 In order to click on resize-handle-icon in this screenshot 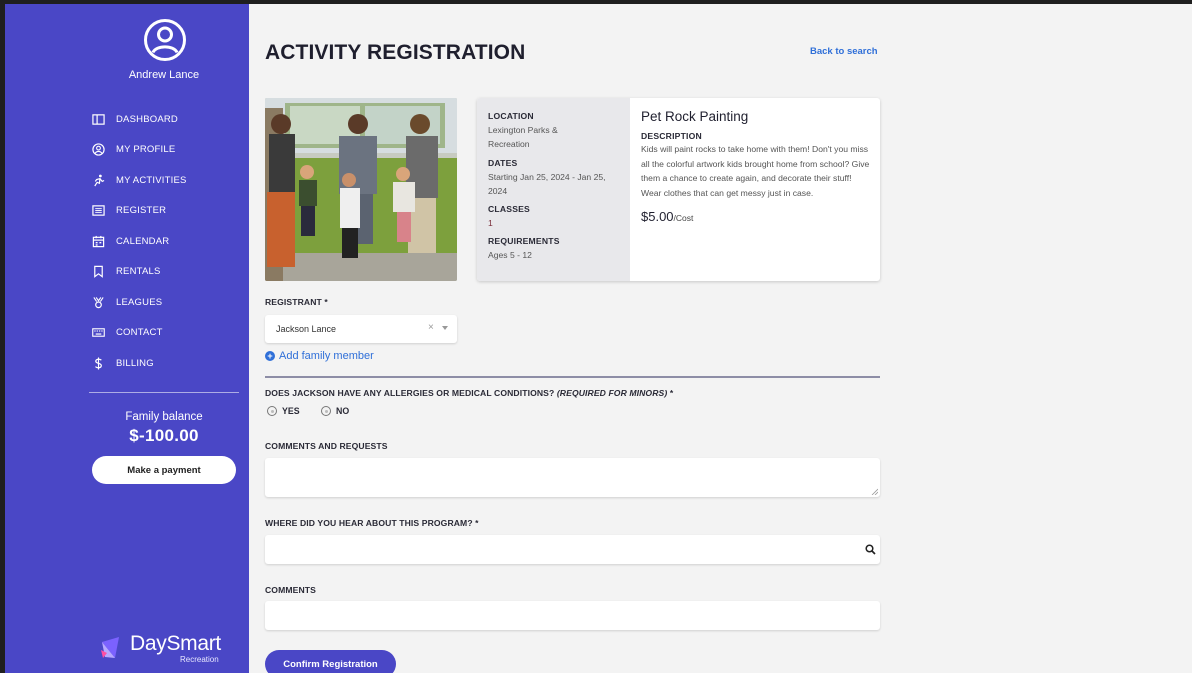, I will do `click(874, 491)`.